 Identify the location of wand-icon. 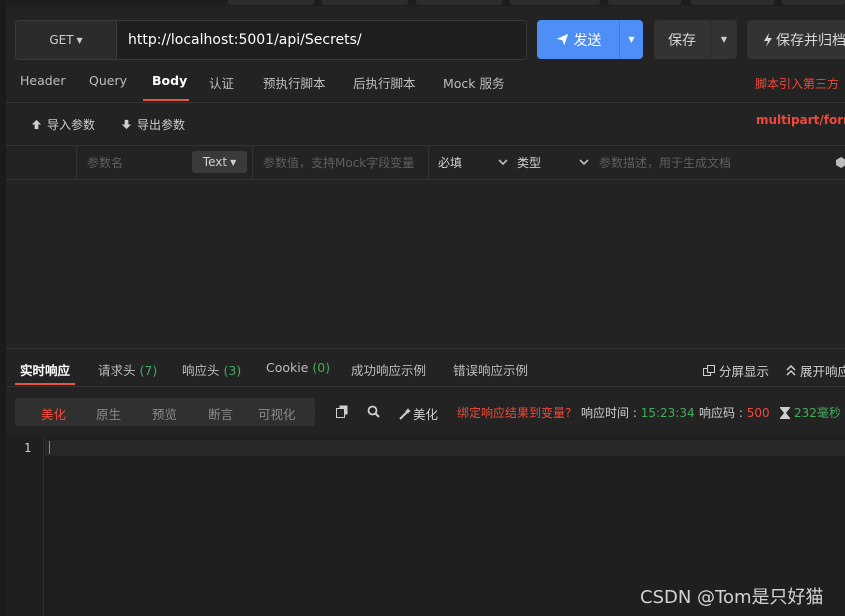
(405, 413).